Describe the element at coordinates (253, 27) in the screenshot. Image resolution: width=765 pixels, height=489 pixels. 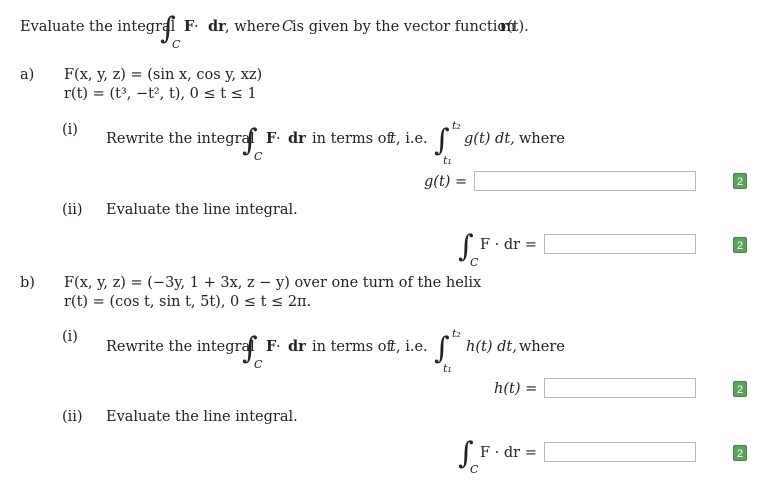
I see `intro-where: , where` at that location.